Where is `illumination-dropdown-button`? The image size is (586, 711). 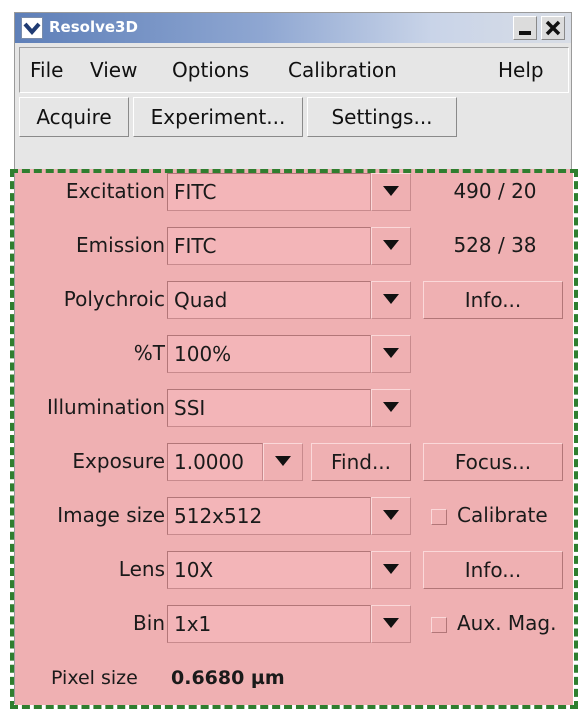 illumination-dropdown-button is located at coordinates (391, 408).